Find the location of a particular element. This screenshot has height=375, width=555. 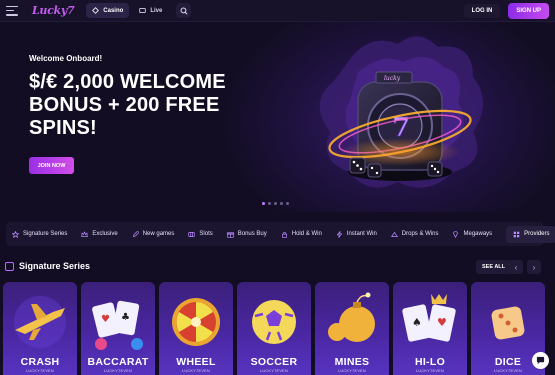

lightning-icon is located at coordinates (339, 234).